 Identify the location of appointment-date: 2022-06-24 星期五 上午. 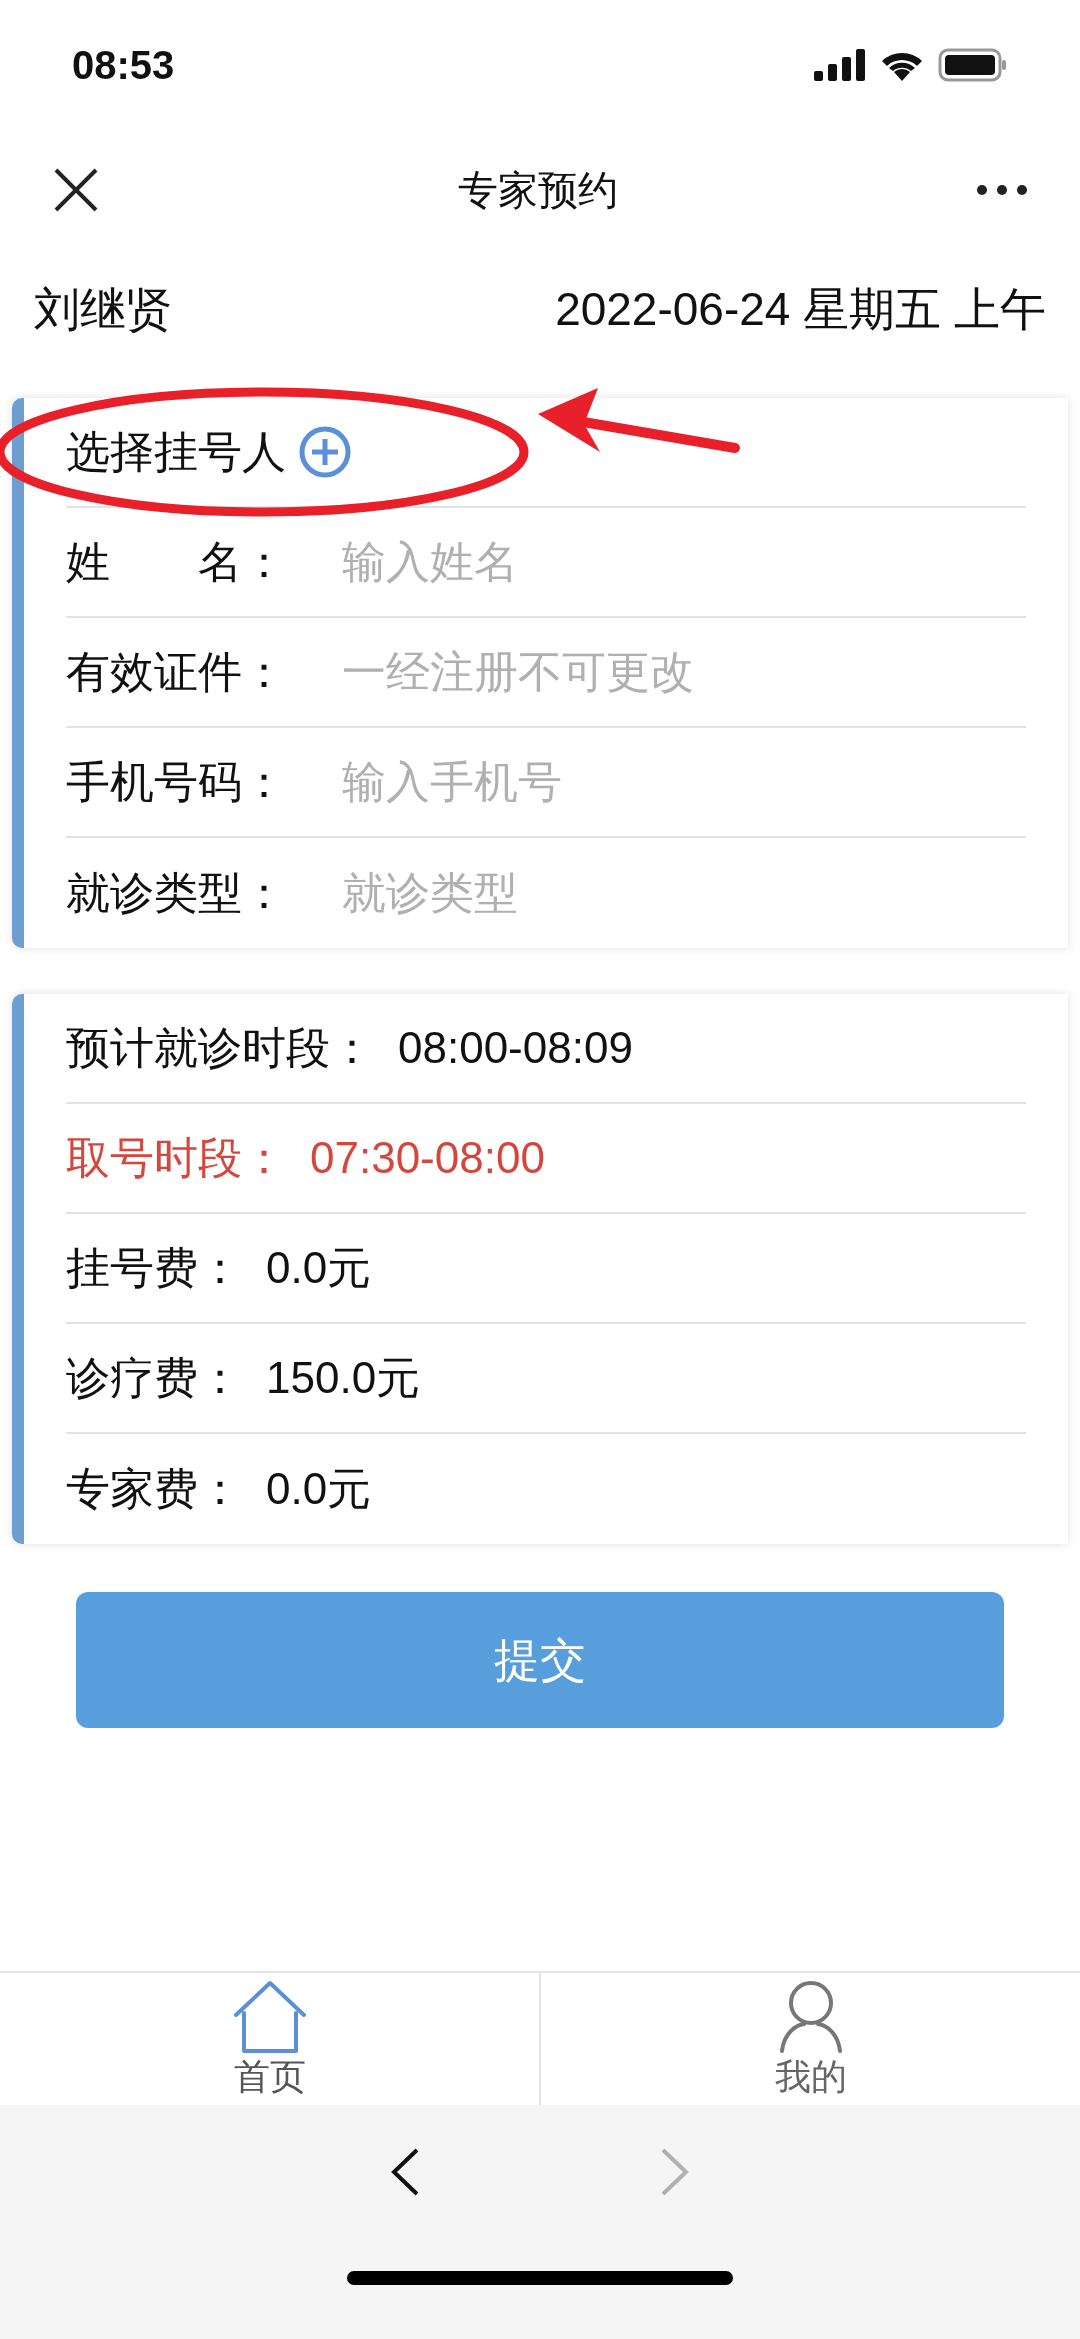
(800, 309).